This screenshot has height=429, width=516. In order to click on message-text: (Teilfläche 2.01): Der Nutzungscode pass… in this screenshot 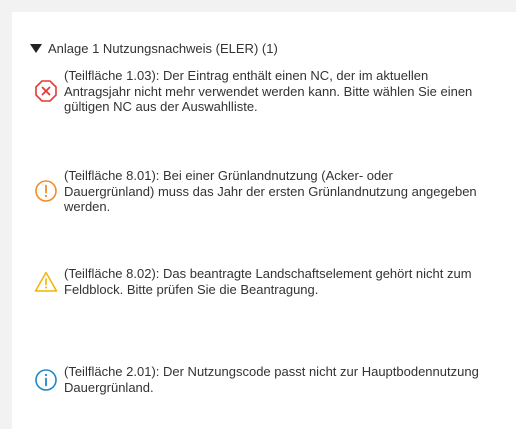, I will do `click(271, 379)`.